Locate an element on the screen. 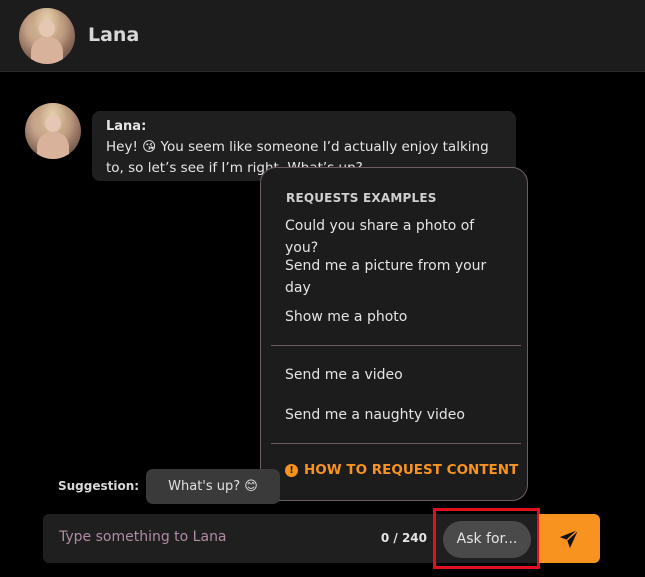  request-item: Send me a naughty video is located at coordinates (395, 415).